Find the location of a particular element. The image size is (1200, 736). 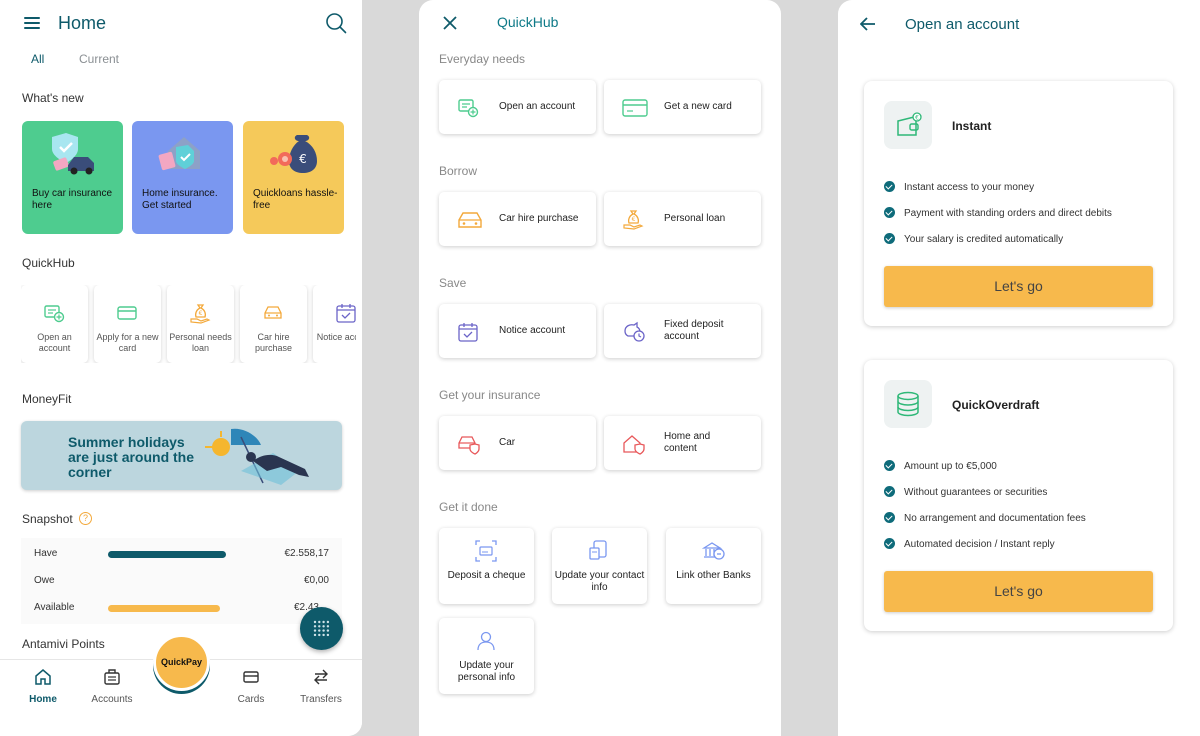

nav-label: Cards is located at coordinates (251, 699).